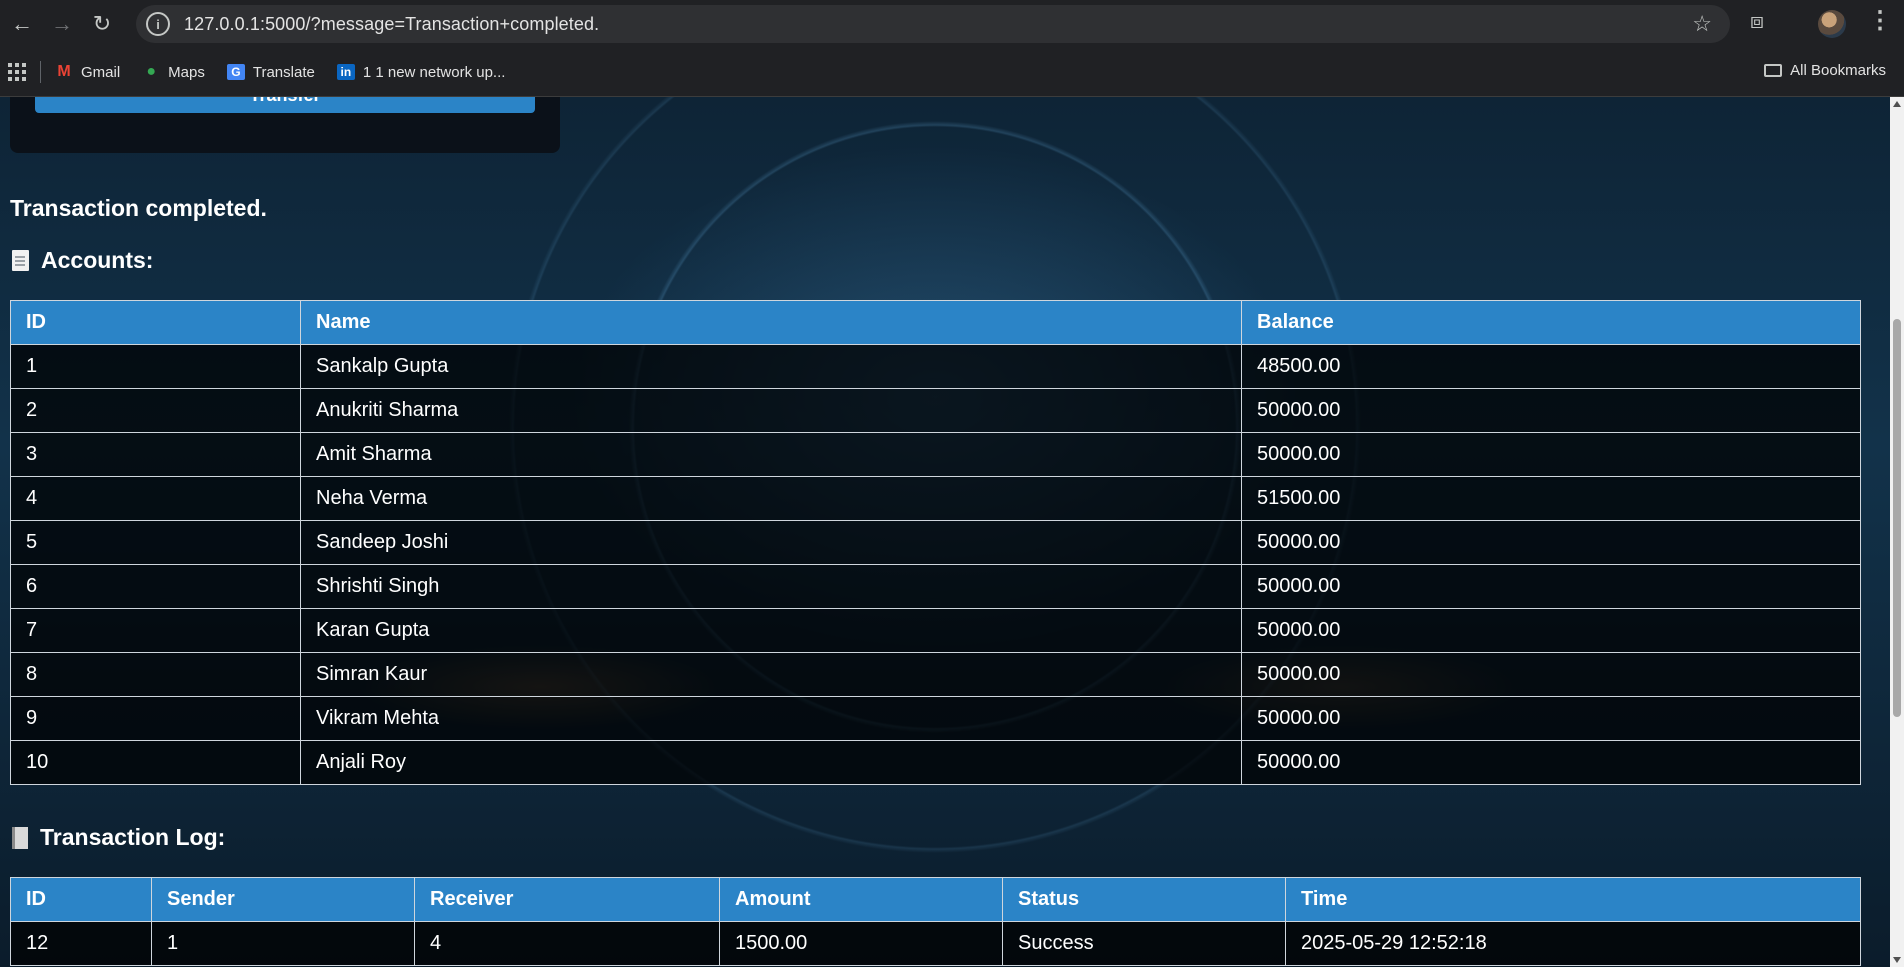 This screenshot has height=967, width=1904. I want to click on table-row: 9 Vikram Mehta 50000.00, so click(935, 718).